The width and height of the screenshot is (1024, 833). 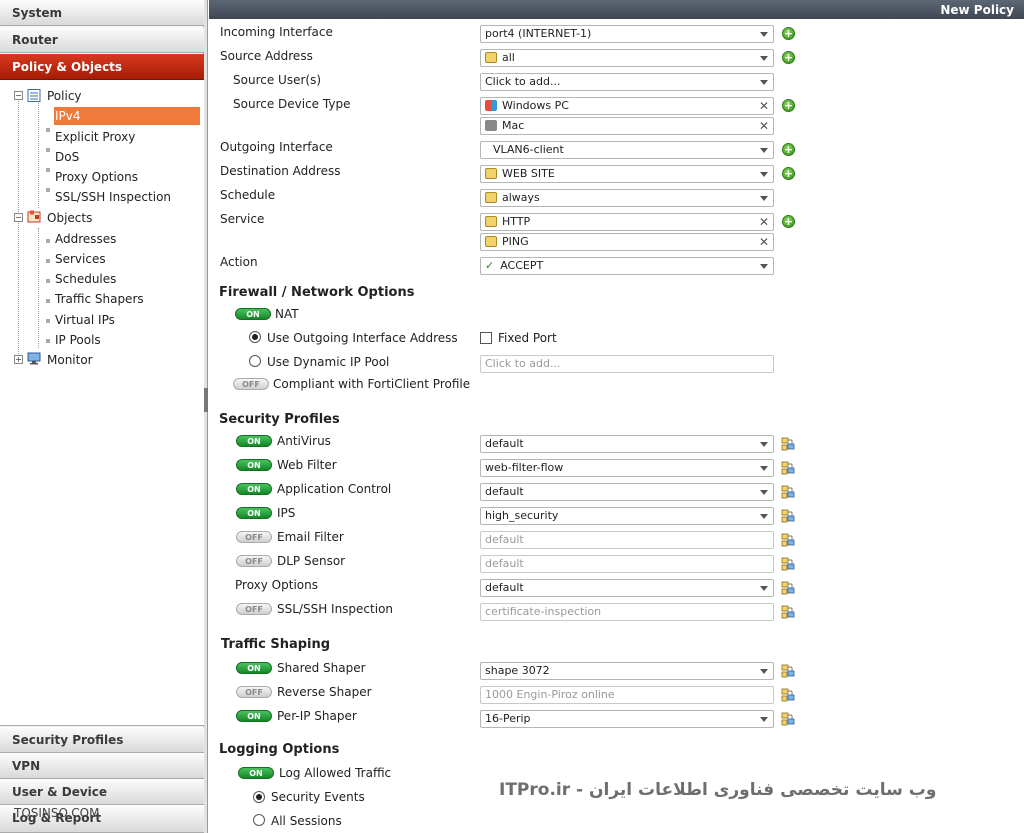 What do you see at coordinates (627, 719) in the screenshot?
I see `profile-select: 16-Perip` at bounding box center [627, 719].